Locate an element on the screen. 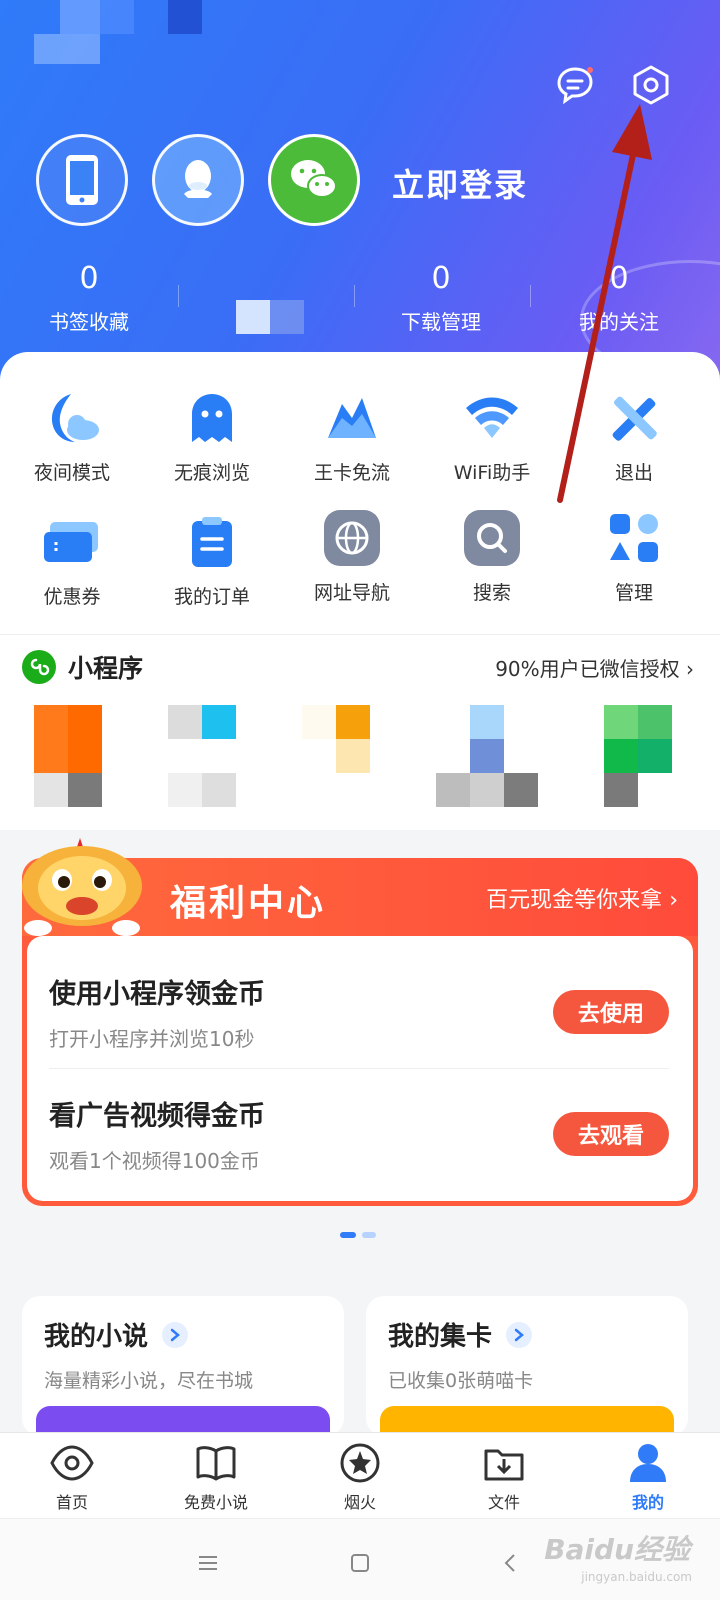 The width and height of the screenshot is (720, 1600). tool-incognito: 无痕浏览 is located at coordinates (212, 435).